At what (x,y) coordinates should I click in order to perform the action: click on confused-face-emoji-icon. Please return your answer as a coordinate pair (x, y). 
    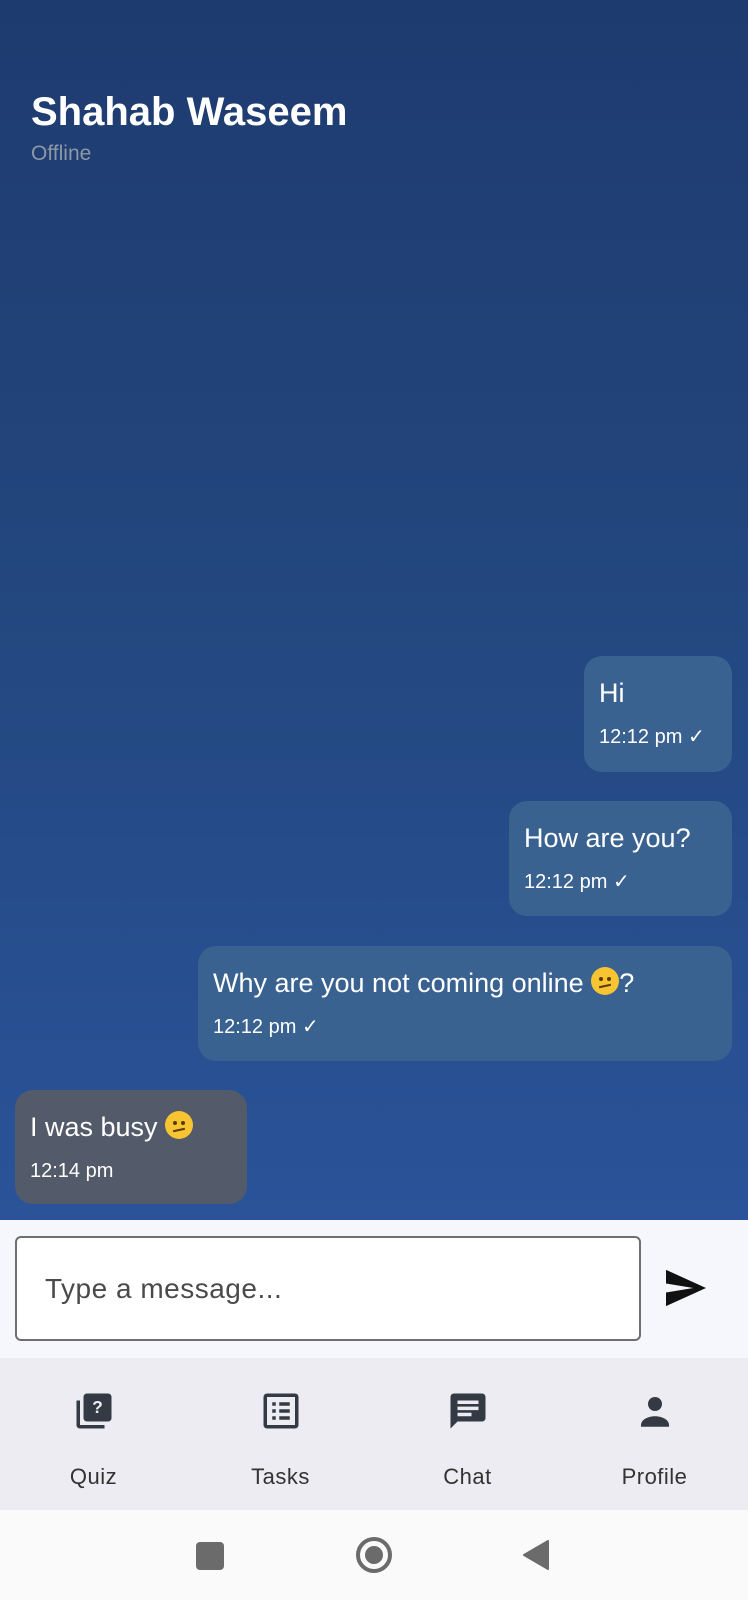
    Looking at the image, I should click on (179, 1125).